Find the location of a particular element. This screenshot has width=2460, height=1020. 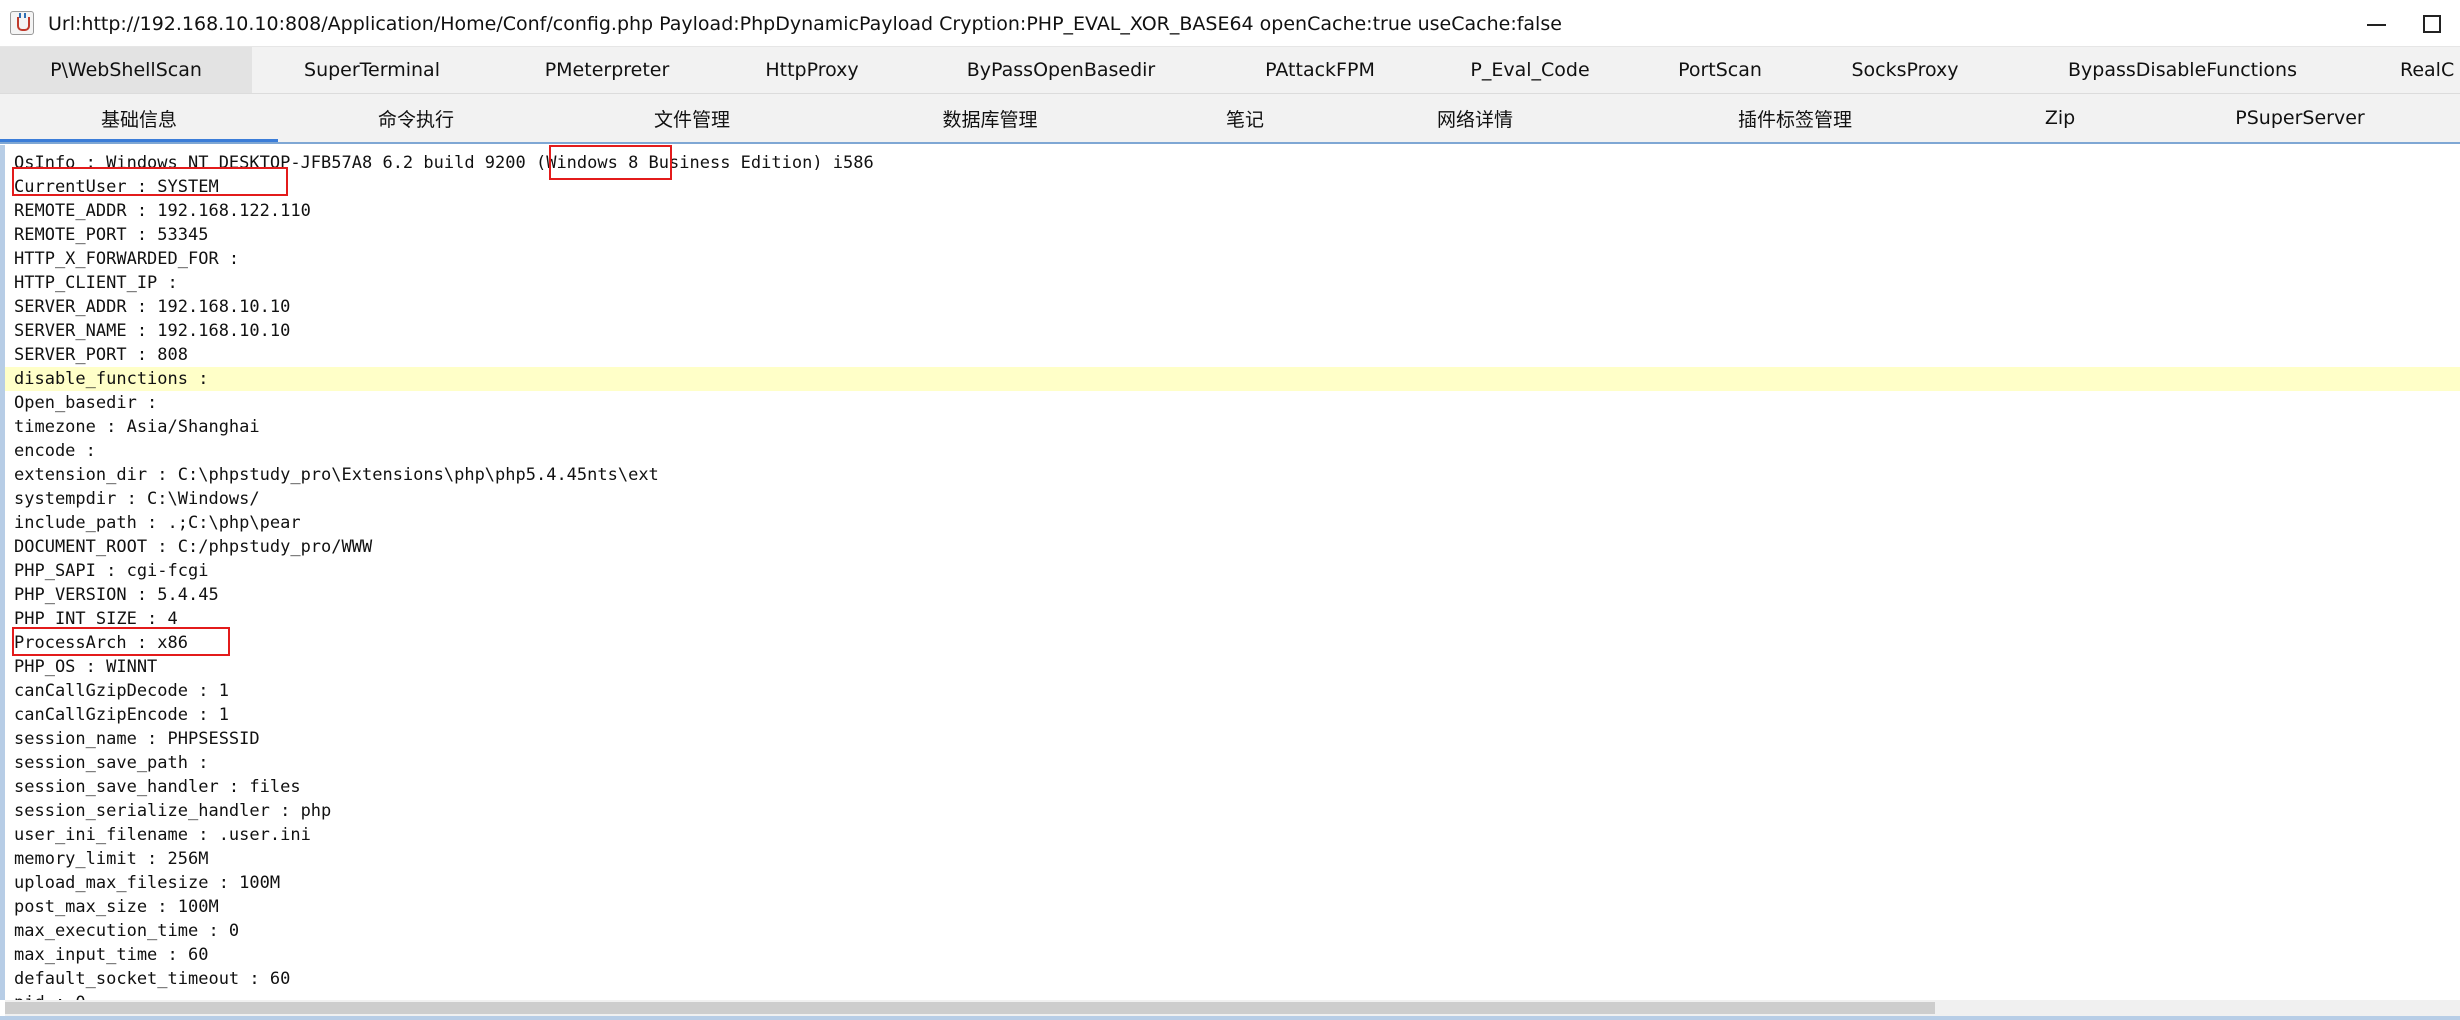

scrollbar-thumb is located at coordinates (970, 1008).